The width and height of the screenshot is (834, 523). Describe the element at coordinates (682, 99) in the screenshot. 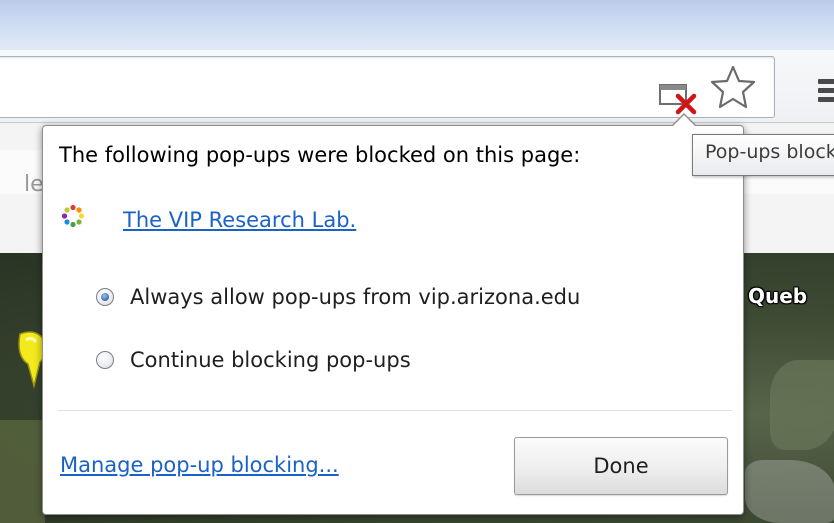

I see `popup-blocked-icon` at that location.